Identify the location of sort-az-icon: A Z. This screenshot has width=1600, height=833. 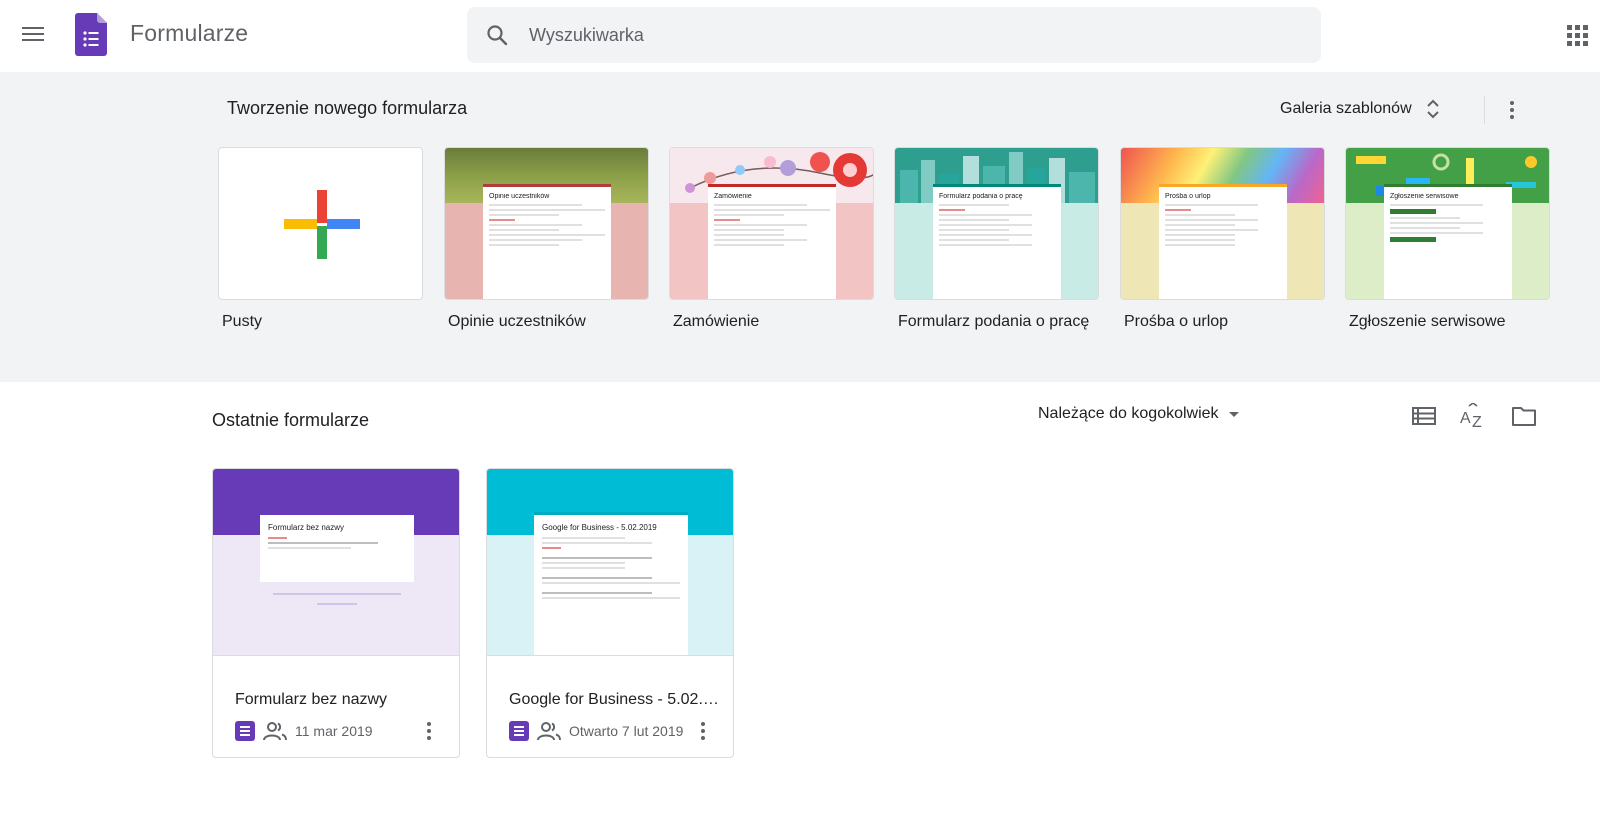
(1473, 416).